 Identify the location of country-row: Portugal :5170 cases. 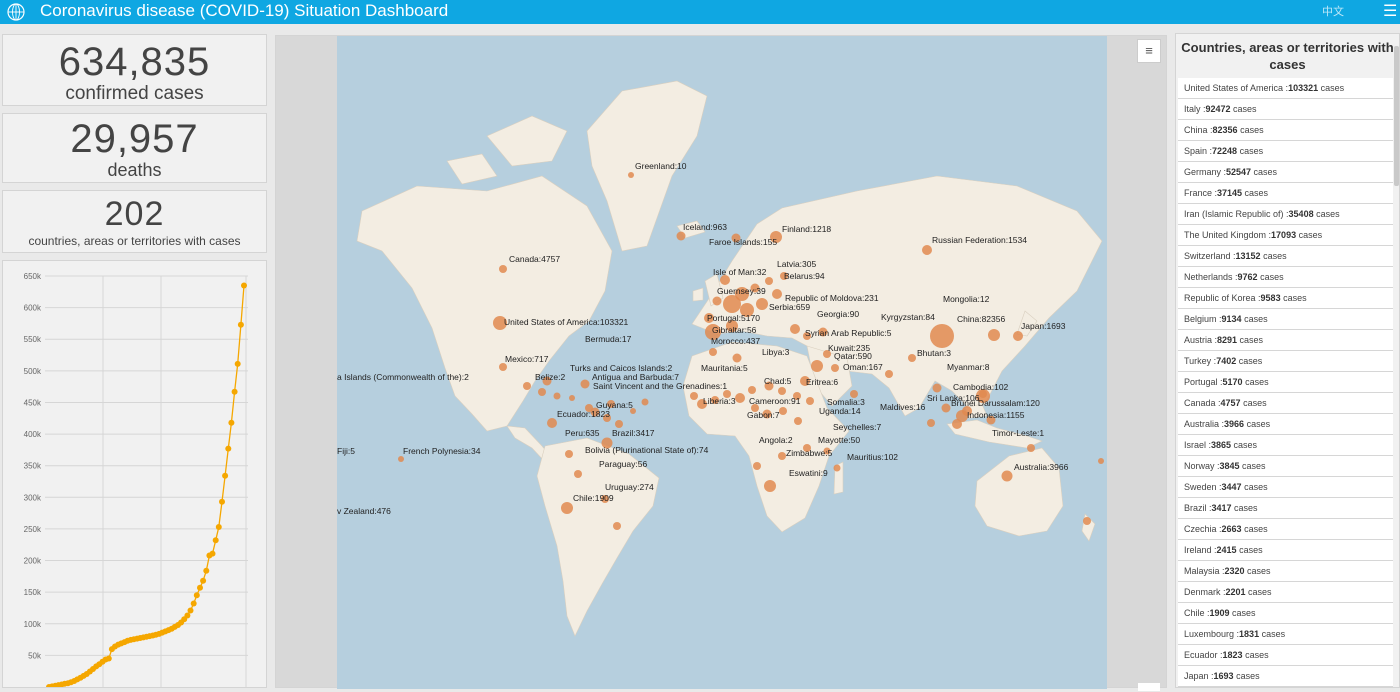
(1285, 382).